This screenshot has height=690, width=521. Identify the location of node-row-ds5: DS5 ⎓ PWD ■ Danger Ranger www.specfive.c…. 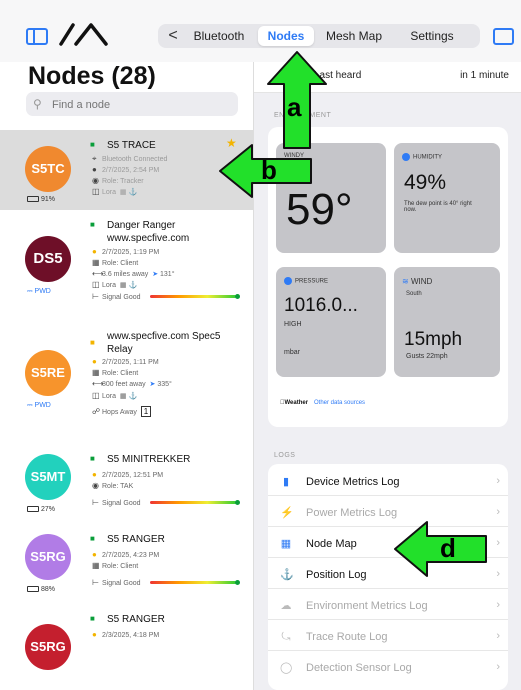
(126, 265).